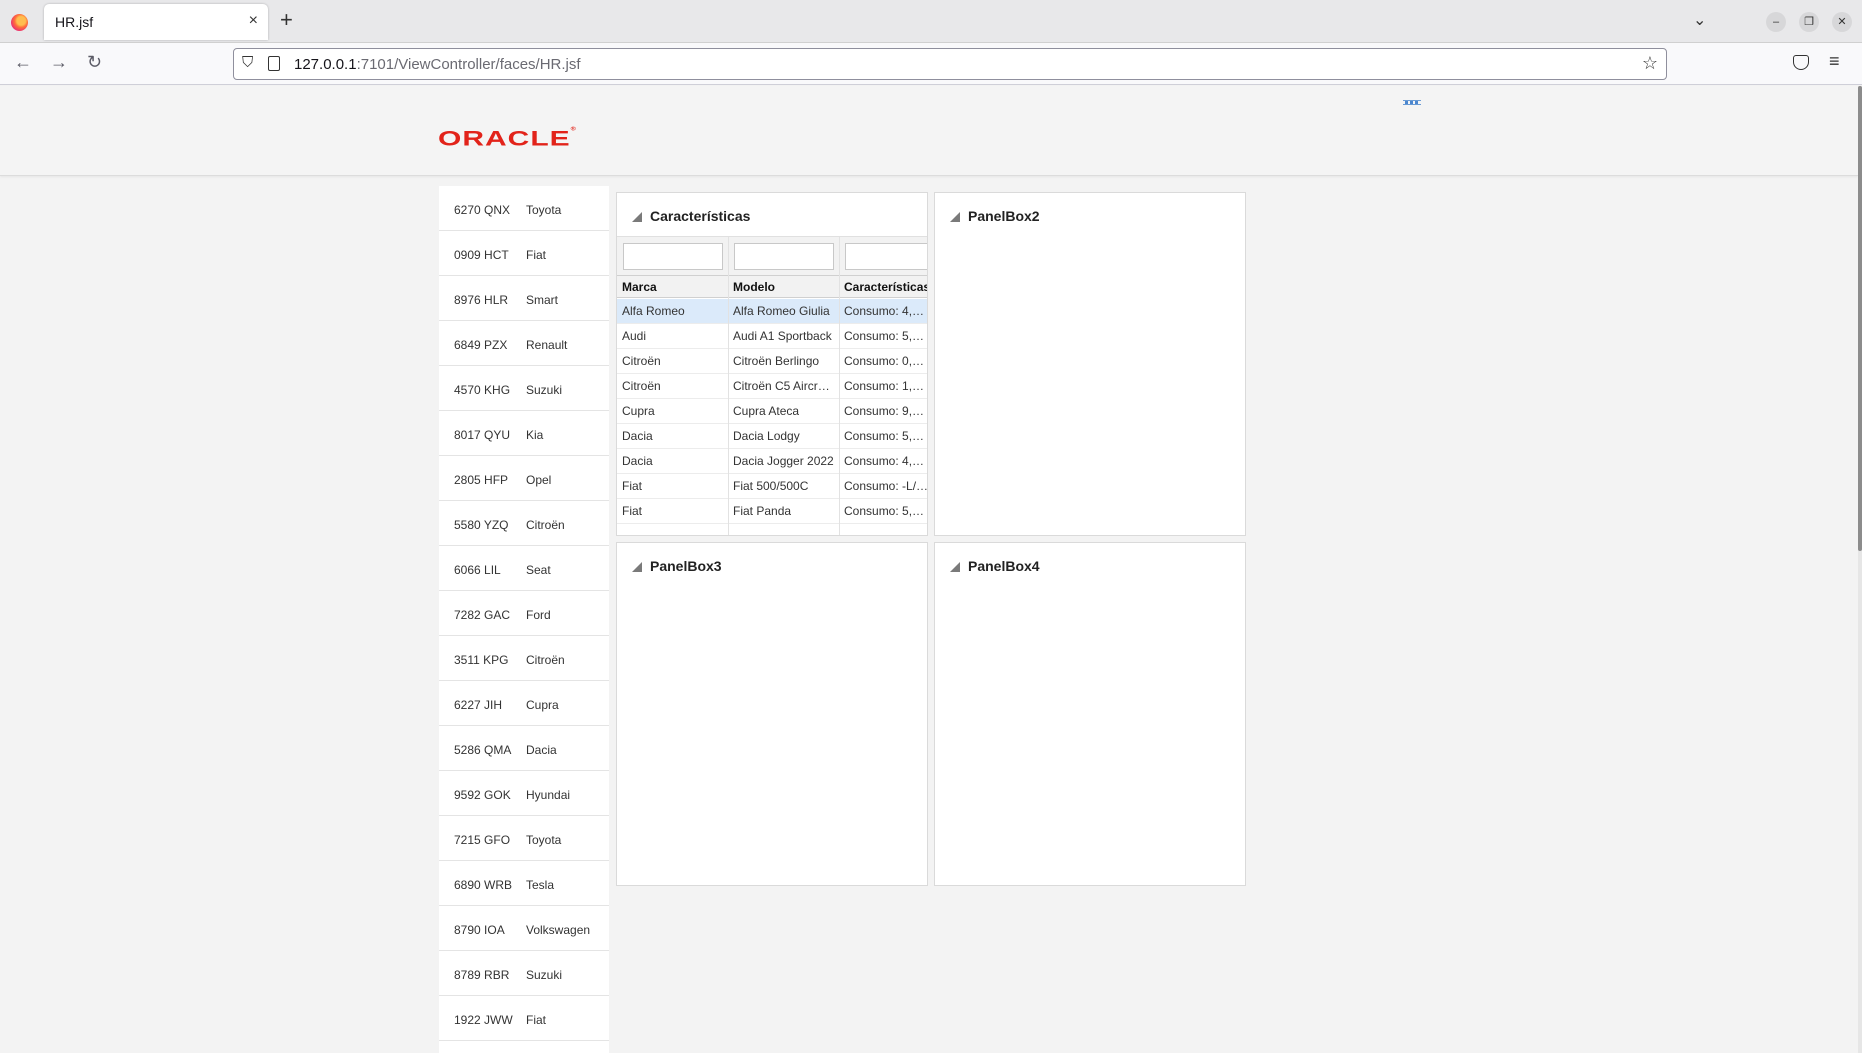  I want to click on table-cell: Consumo: -L/10, so click(885, 486).